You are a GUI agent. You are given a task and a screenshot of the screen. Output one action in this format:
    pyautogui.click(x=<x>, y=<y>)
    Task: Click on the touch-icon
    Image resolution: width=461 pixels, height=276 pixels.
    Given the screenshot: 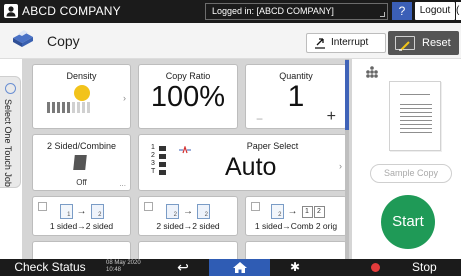 What is the action you would take?
    pyautogui.click(x=10, y=88)
    